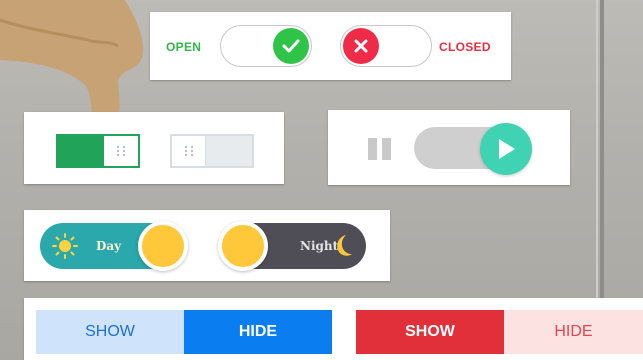 The image size is (643, 360). I want to click on play-pause-toggle-card, so click(449, 147).